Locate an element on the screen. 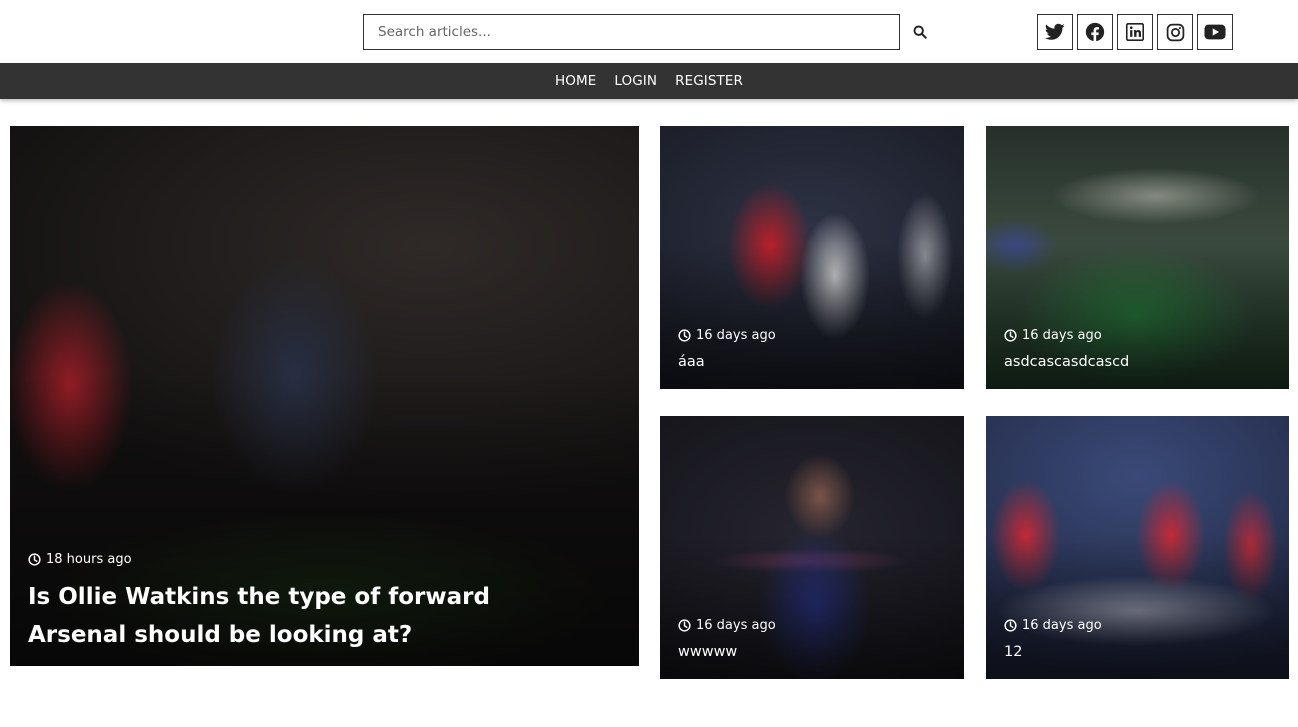  youtube-link is located at coordinates (1215, 32).